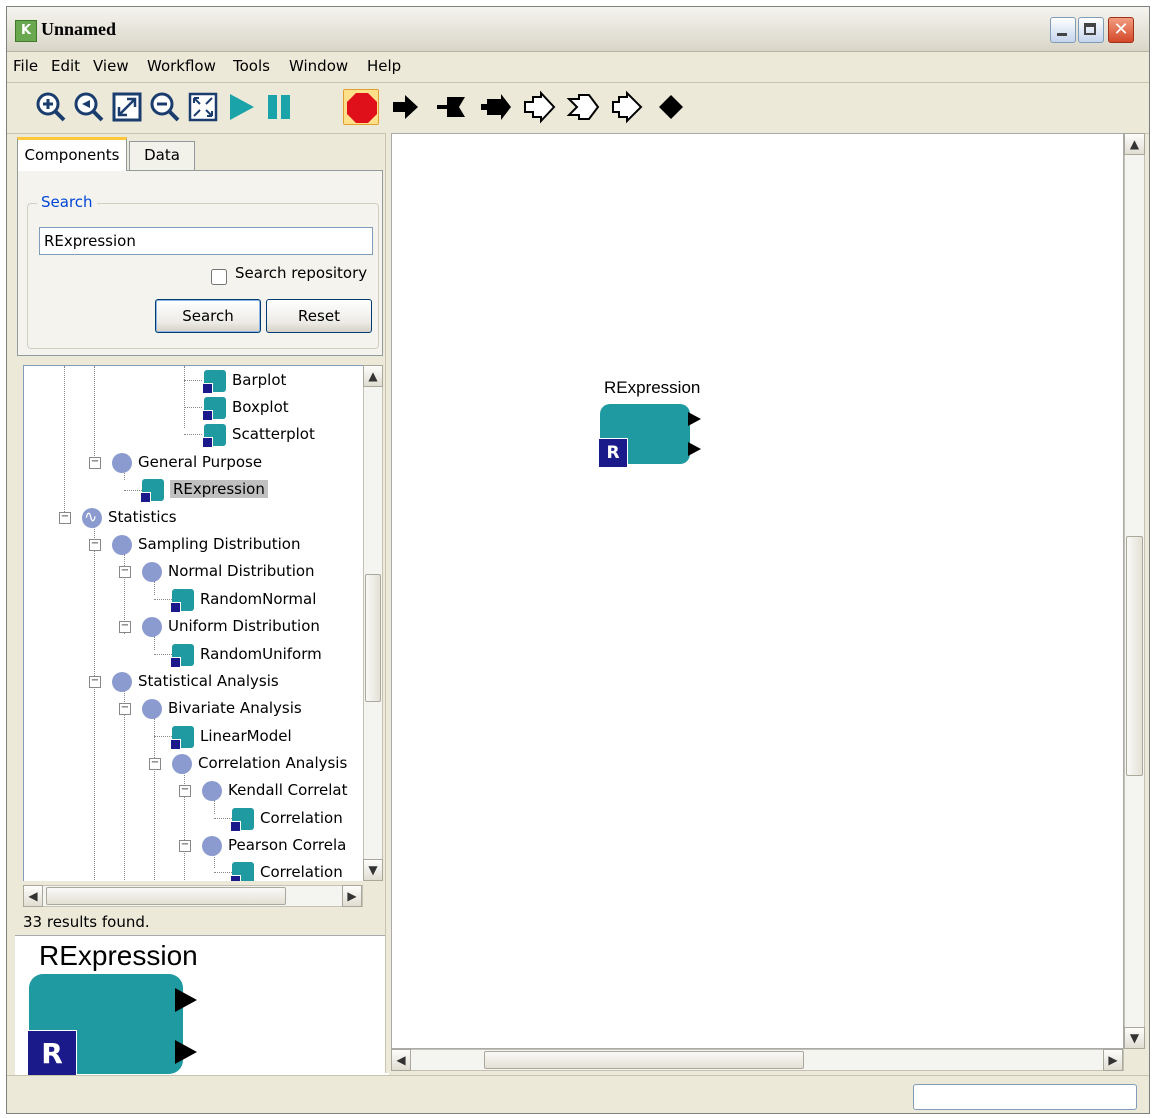 This screenshot has height=1118, width=1152. I want to click on tree-item-sampling-distribution: Sampling Distribution, so click(206, 544).